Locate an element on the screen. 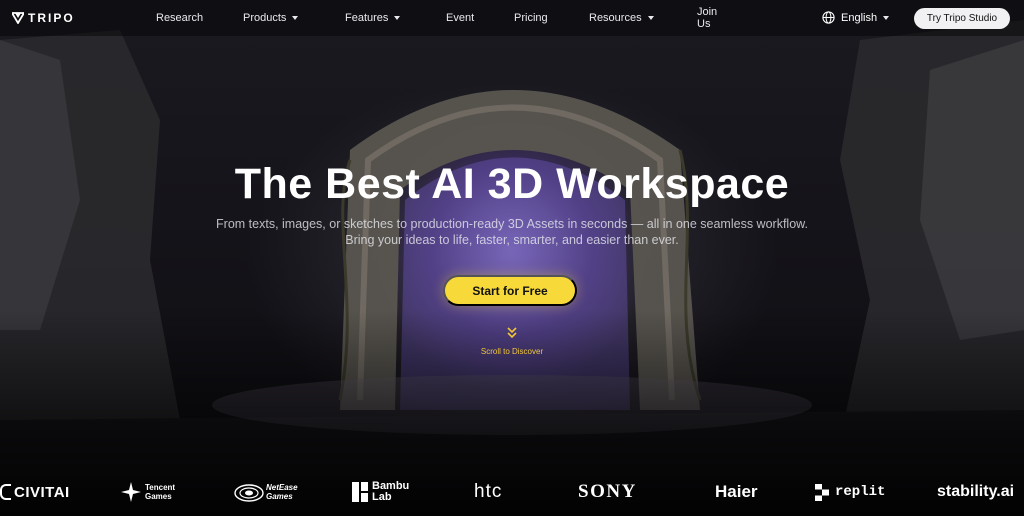 This screenshot has height=516, width=1024. partner-logo-haier: Haier is located at coordinates (736, 492).